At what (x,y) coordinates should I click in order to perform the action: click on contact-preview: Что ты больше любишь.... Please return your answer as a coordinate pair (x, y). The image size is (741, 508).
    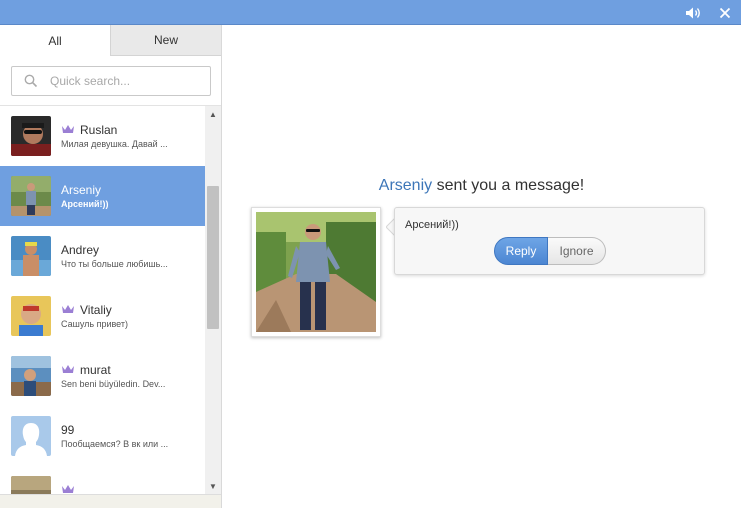
    Looking at the image, I should click on (114, 264).